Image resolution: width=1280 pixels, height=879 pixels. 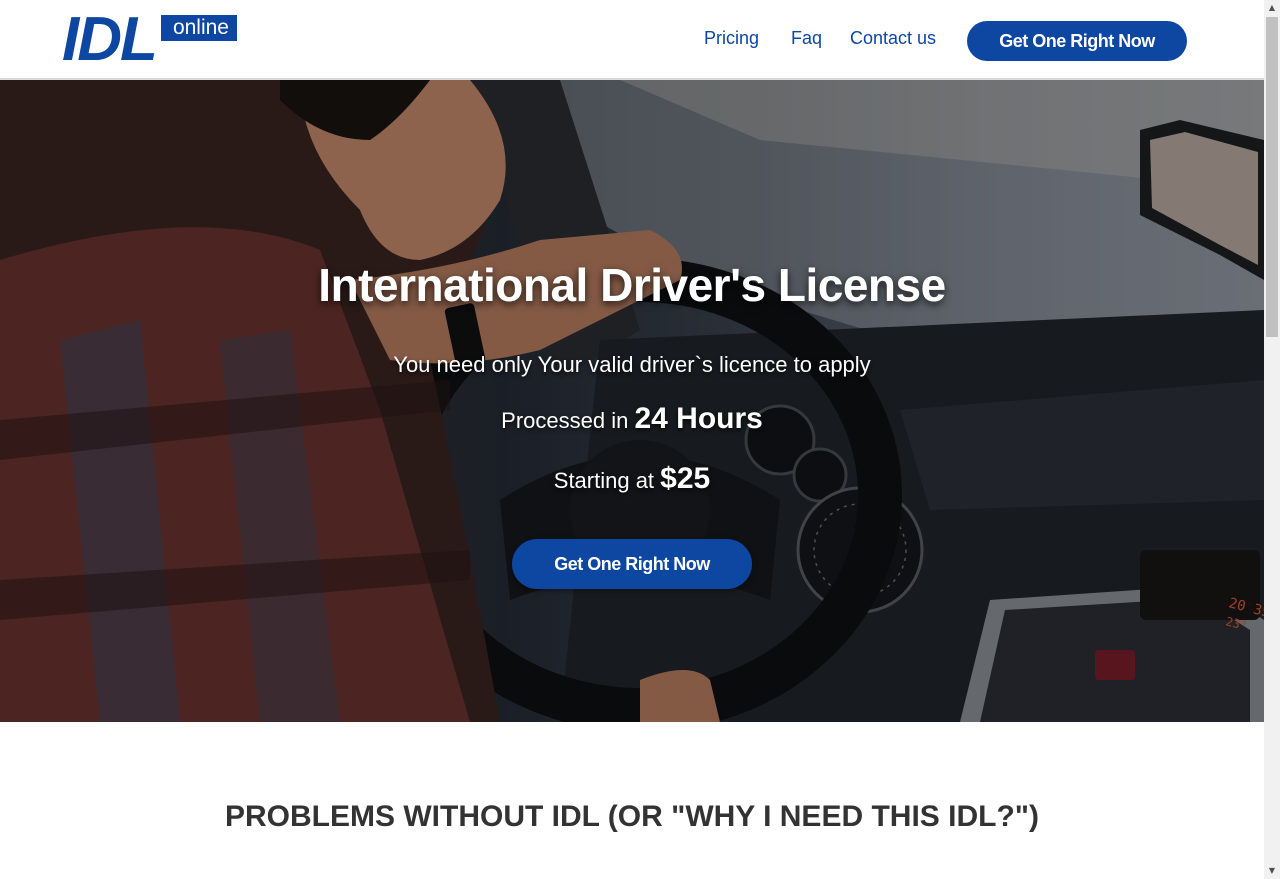 What do you see at coordinates (1272, 8) in the screenshot?
I see `triangle-up-icon: ▲` at bounding box center [1272, 8].